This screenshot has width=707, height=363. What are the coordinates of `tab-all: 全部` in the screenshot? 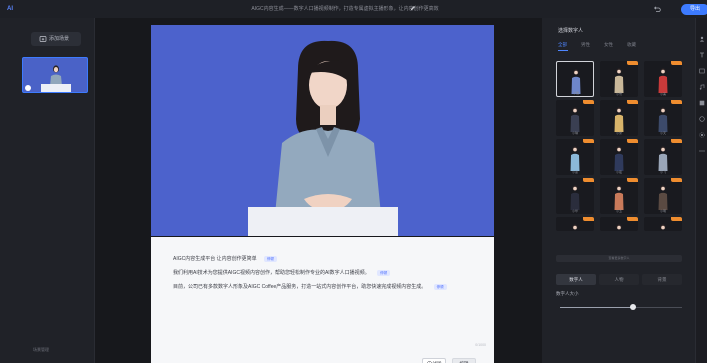 It's located at (562, 45).